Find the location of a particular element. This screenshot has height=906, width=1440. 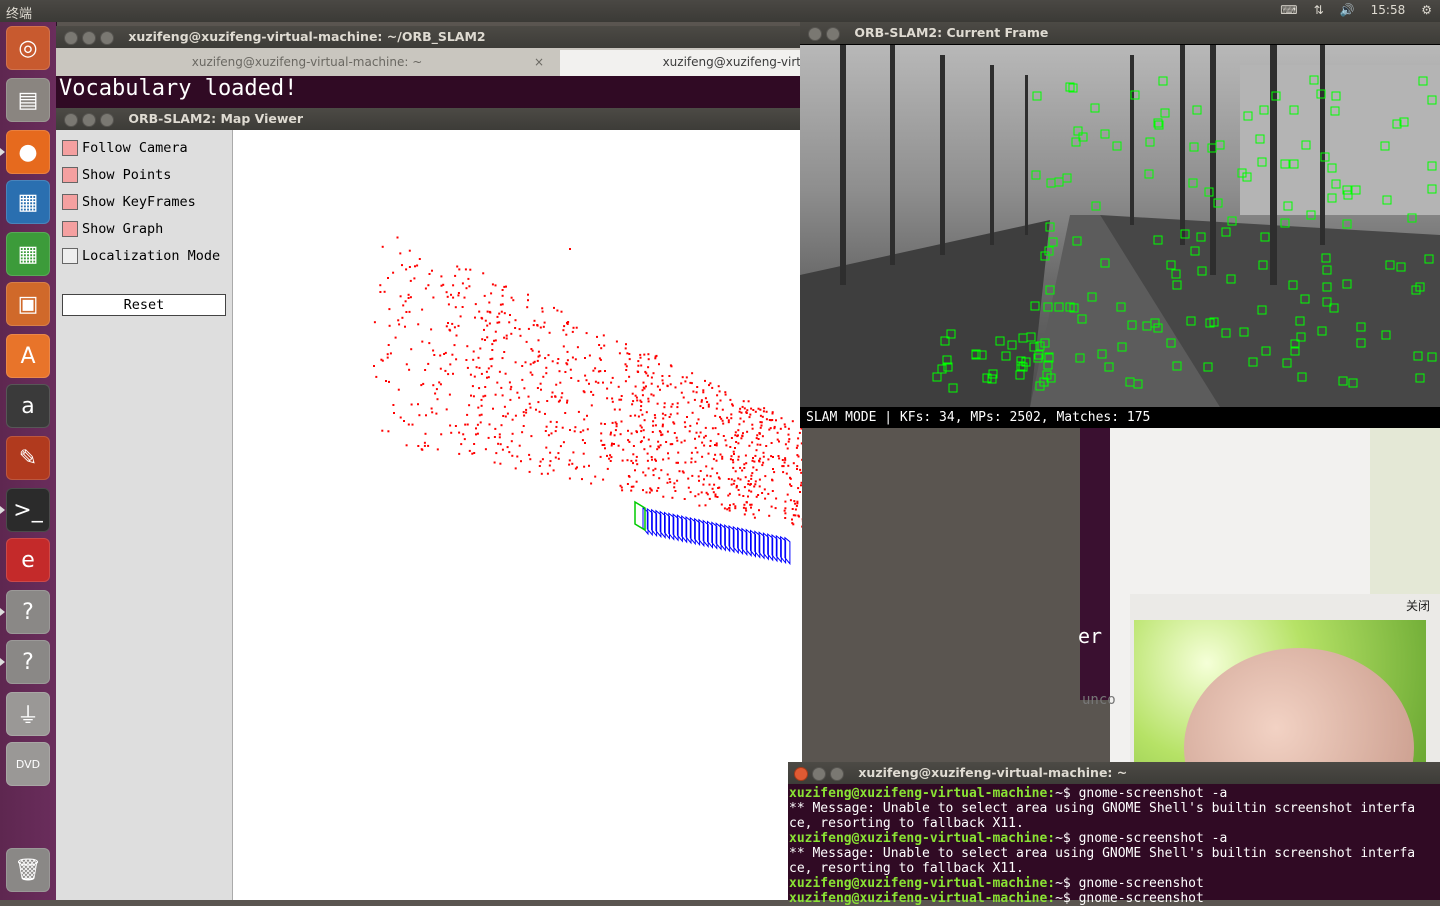

gear-icon: ⚙ is located at coordinates (1426, 10).